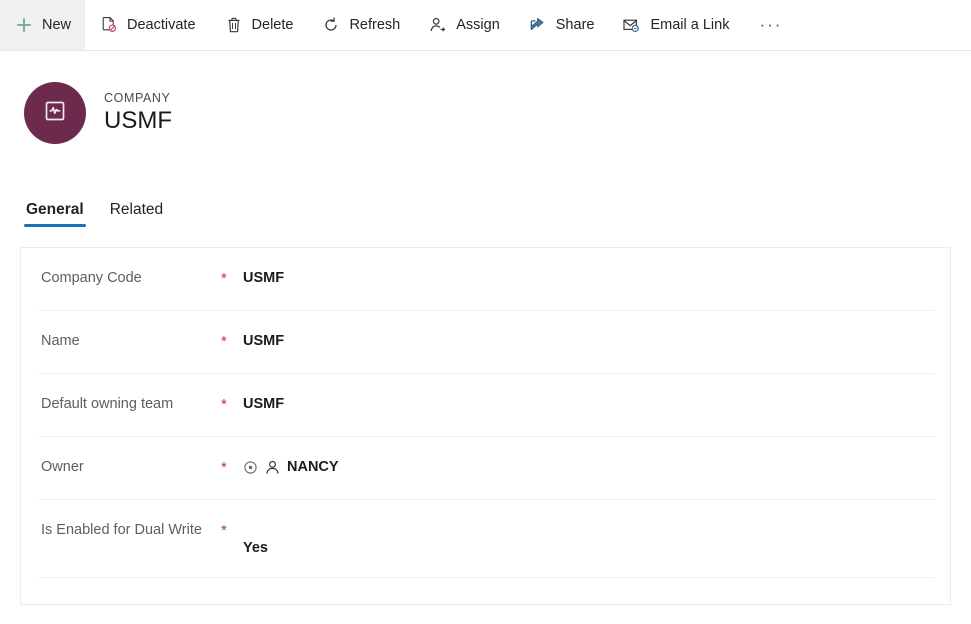 Image resolution: width=971 pixels, height=624 pixels. Describe the element at coordinates (24, 25) in the screenshot. I see `plus-icon` at that location.